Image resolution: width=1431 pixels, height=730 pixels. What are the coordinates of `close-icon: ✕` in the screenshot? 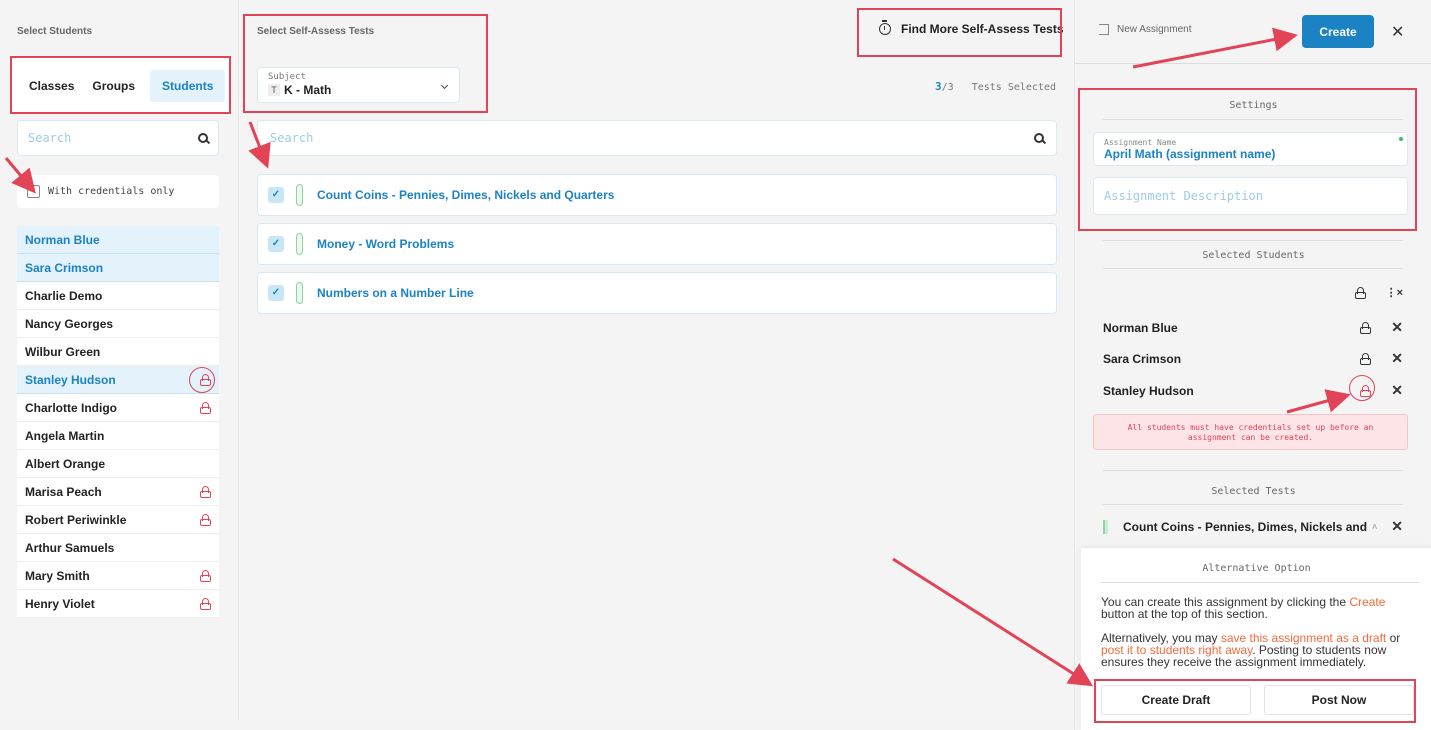 It's located at (1397, 32).